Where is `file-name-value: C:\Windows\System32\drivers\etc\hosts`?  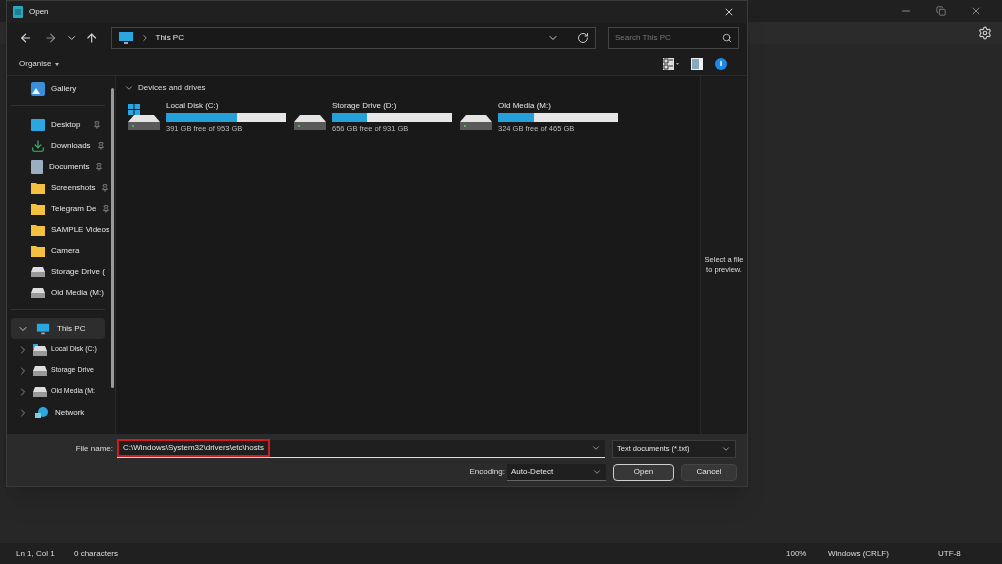 file-name-value: C:\Windows\System32\drivers\etc\hosts is located at coordinates (193, 448).